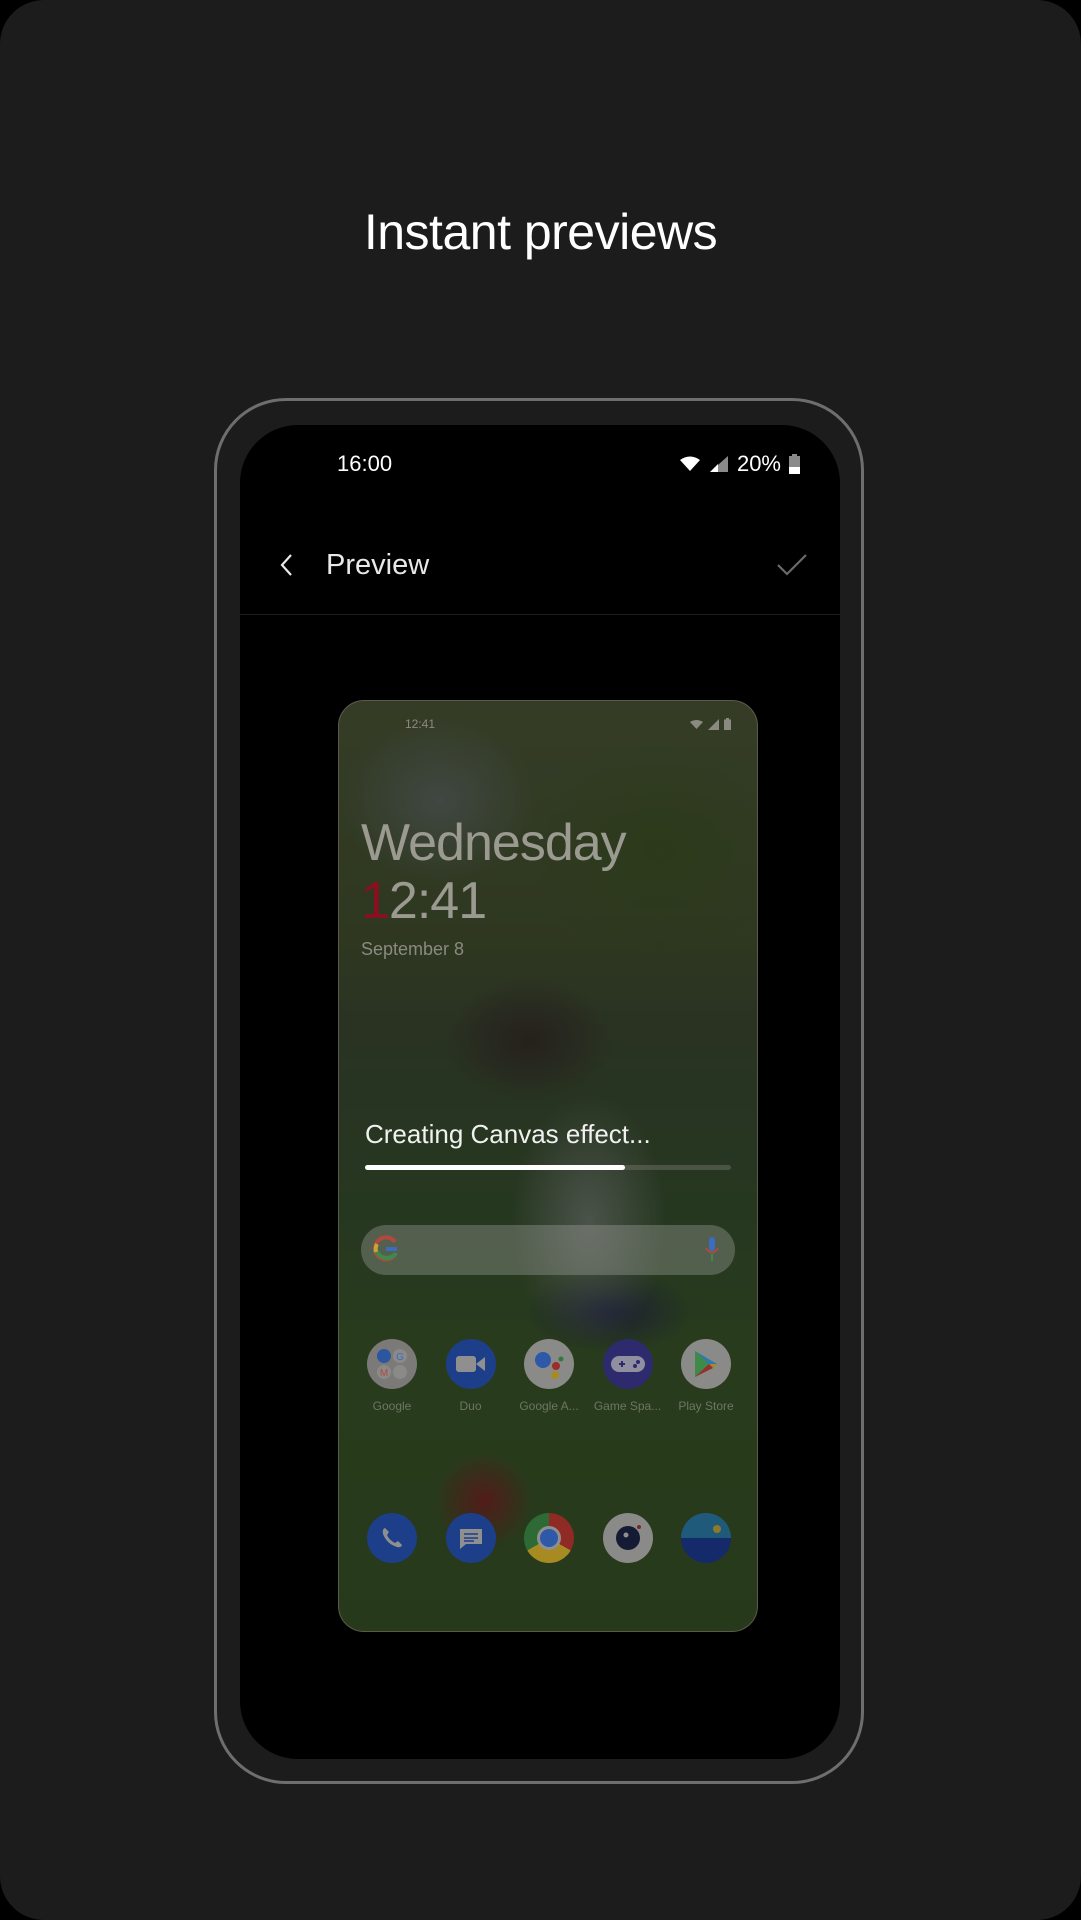 This screenshot has width=1081, height=1920. What do you see at coordinates (470, 1538) in the screenshot?
I see `messages-icon` at bounding box center [470, 1538].